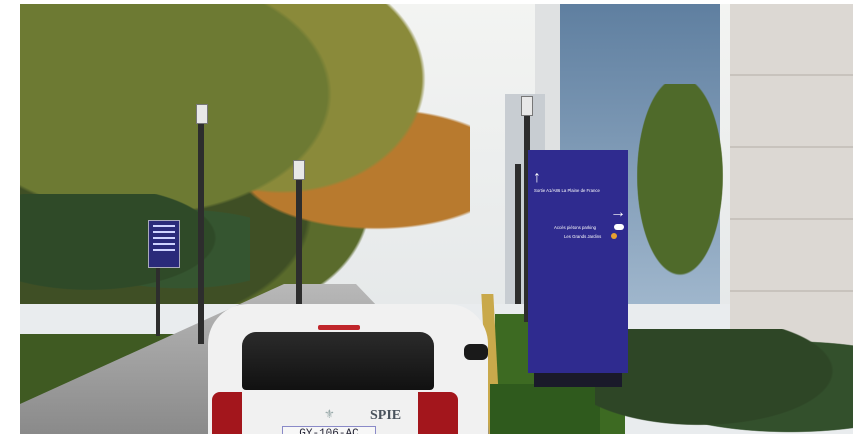  What do you see at coordinates (724, 381) in the screenshot?
I see `hedge-right` at bounding box center [724, 381].